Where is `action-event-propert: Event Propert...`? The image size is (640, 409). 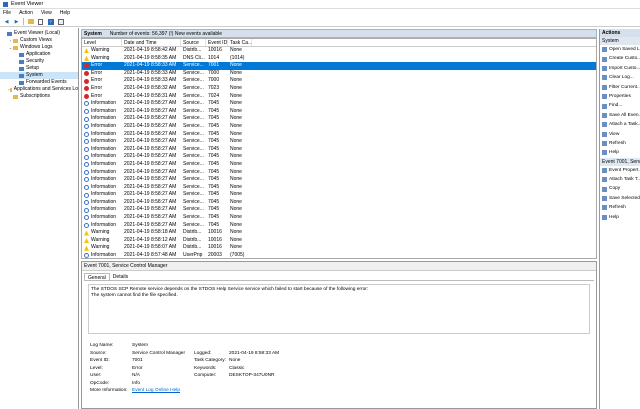 action-event-propert: Event Propert... is located at coordinates (620, 170).